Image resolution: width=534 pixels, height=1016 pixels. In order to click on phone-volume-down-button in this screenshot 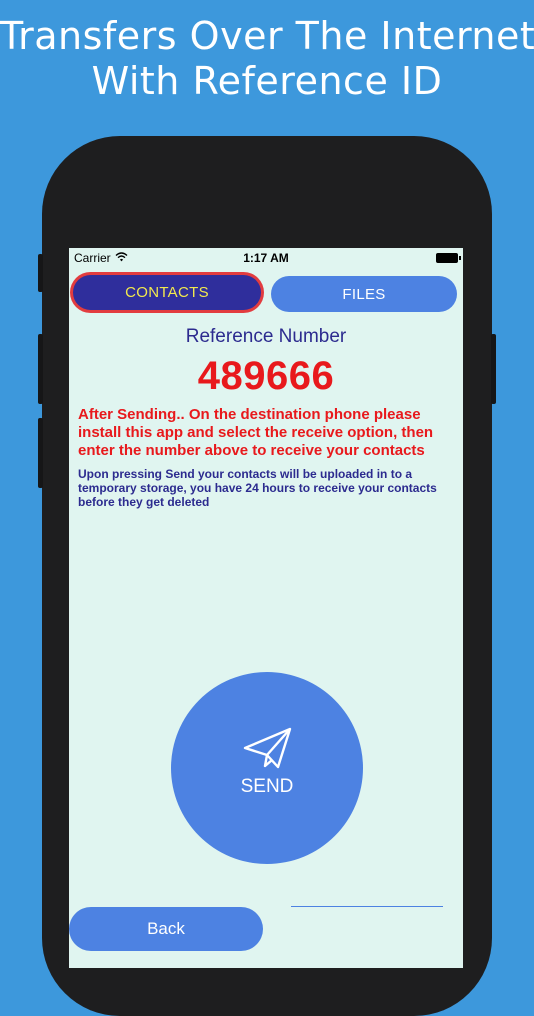, I will do `click(40, 453)`.